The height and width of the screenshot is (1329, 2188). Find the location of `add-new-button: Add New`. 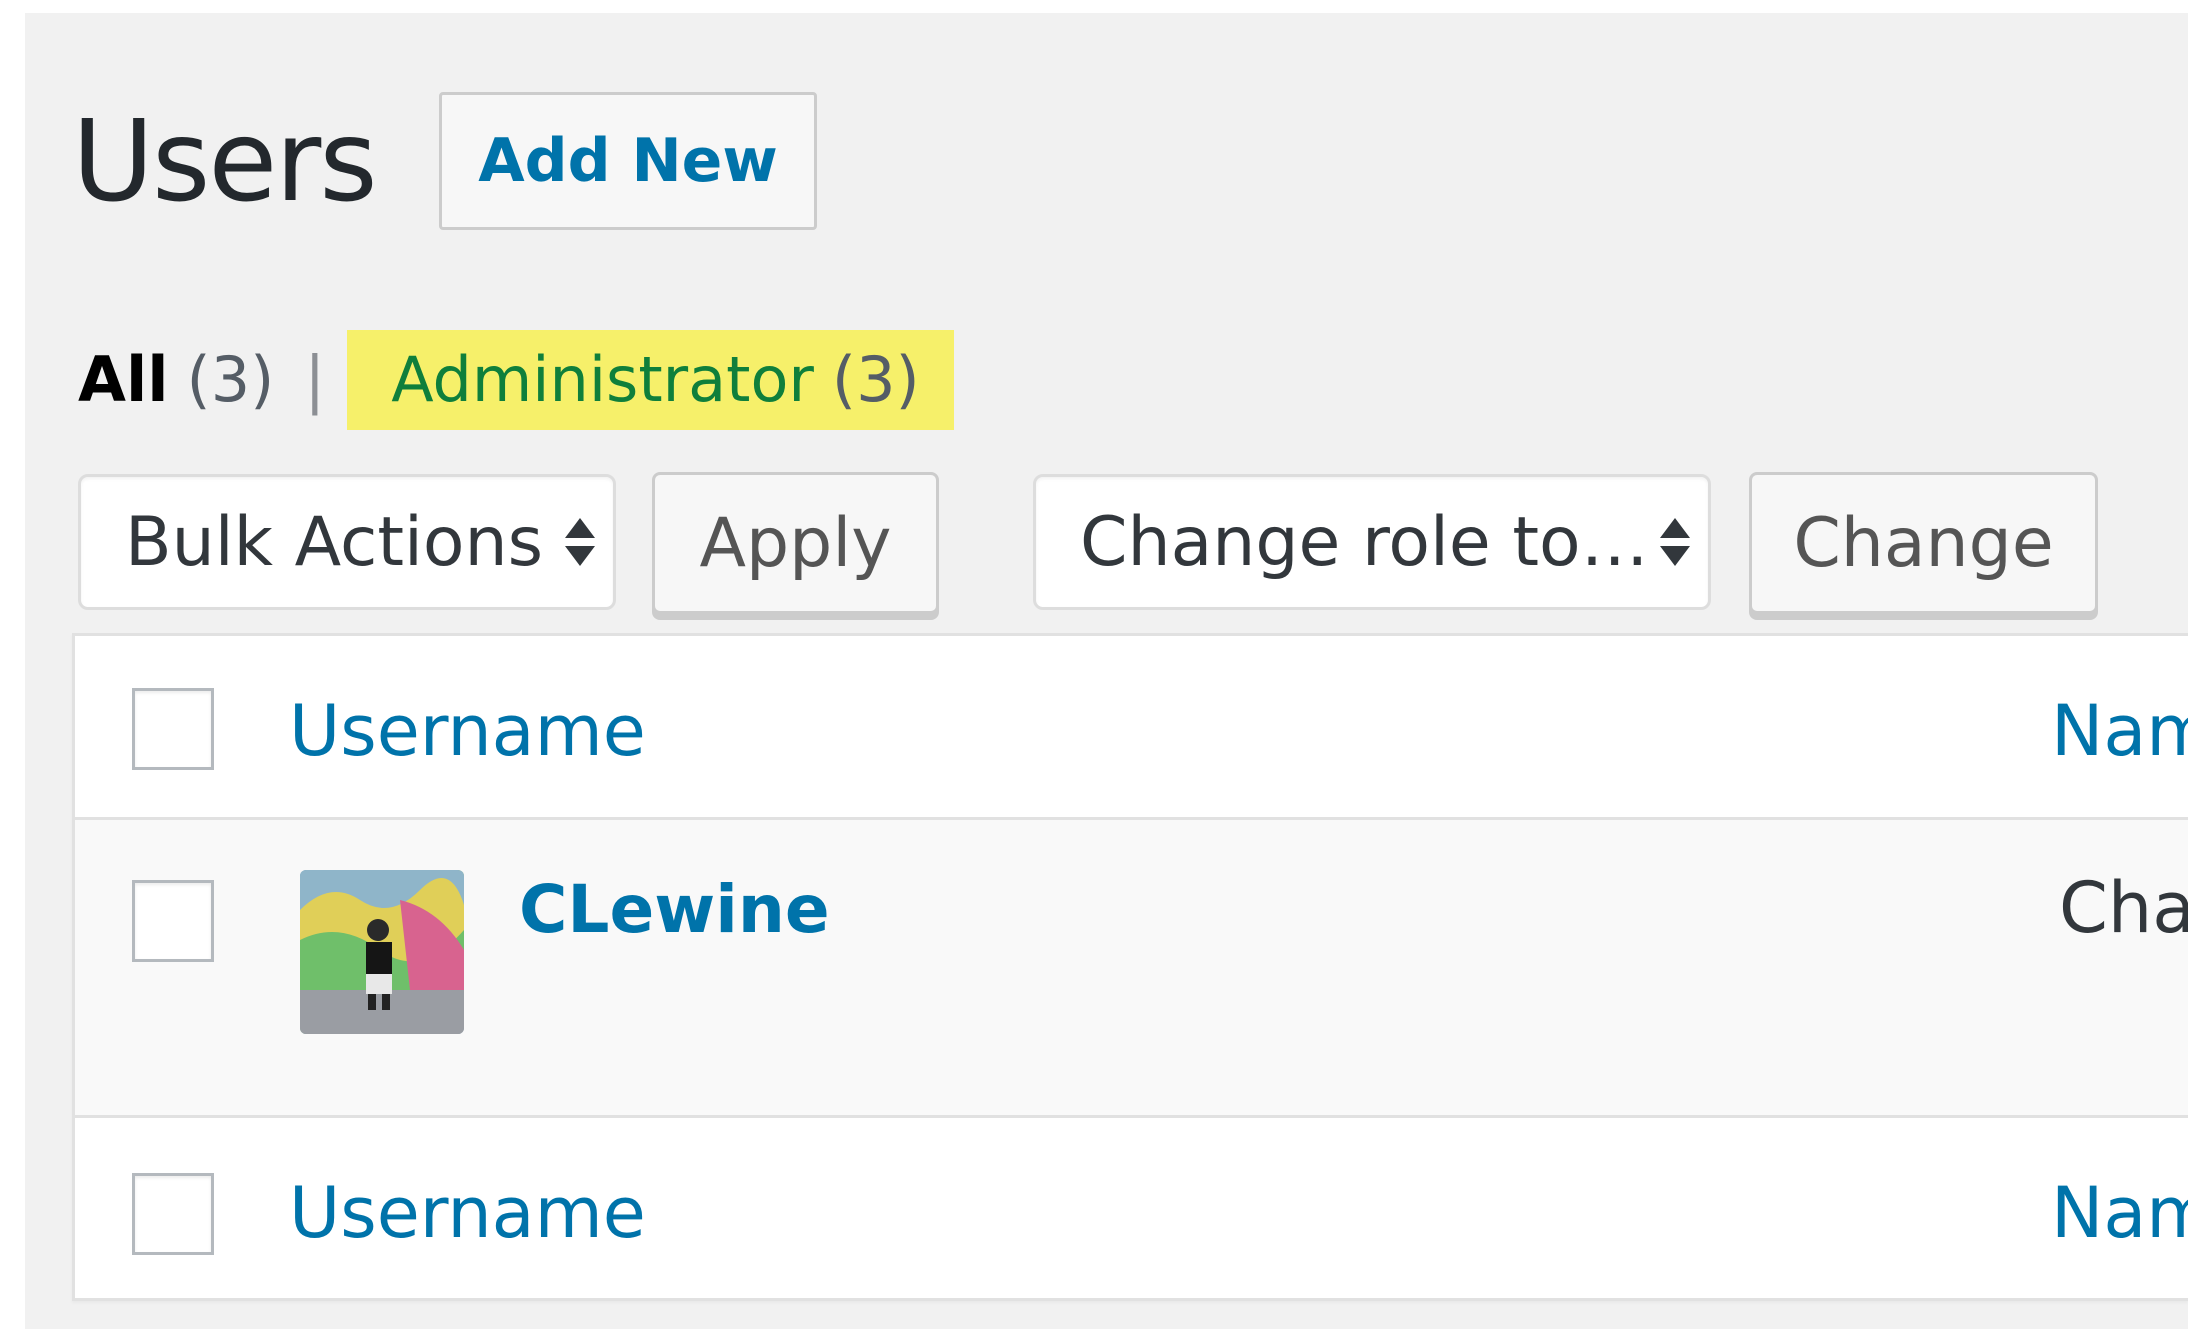

add-new-button: Add New is located at coordinates (628, 161).